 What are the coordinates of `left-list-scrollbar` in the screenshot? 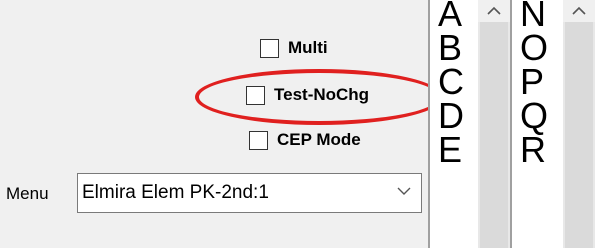 It's located at (494, 124).